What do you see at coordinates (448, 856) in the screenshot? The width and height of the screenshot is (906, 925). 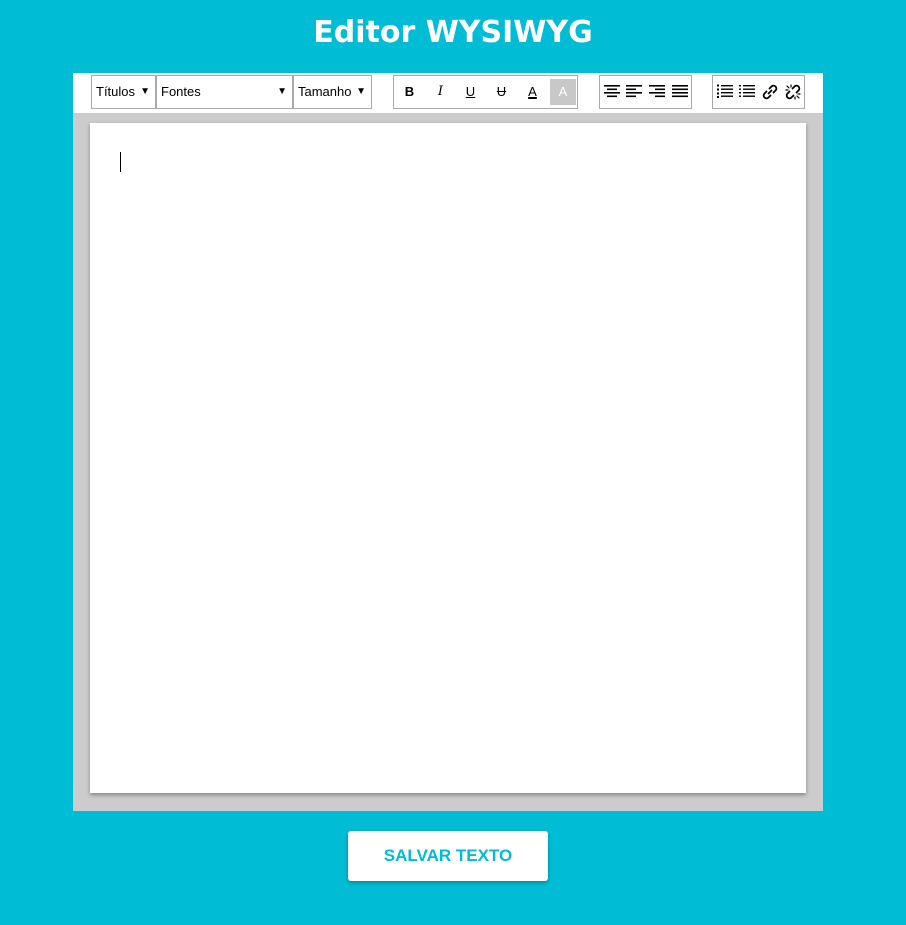 I see `save-text-button: SALVAR TEXTO` at bounding box center [448, 856].